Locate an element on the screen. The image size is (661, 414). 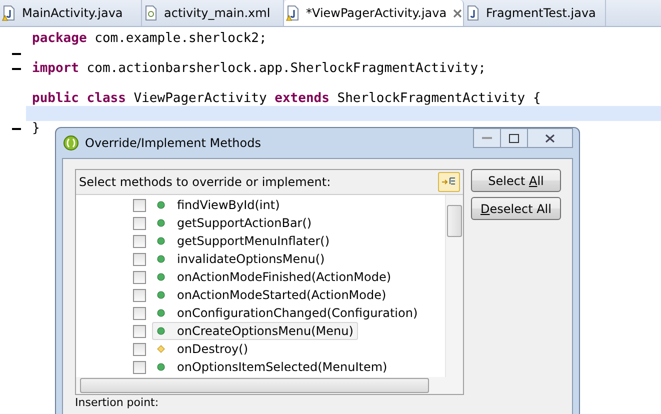
select-all-button: Select All is located at coordinates (516, 180).